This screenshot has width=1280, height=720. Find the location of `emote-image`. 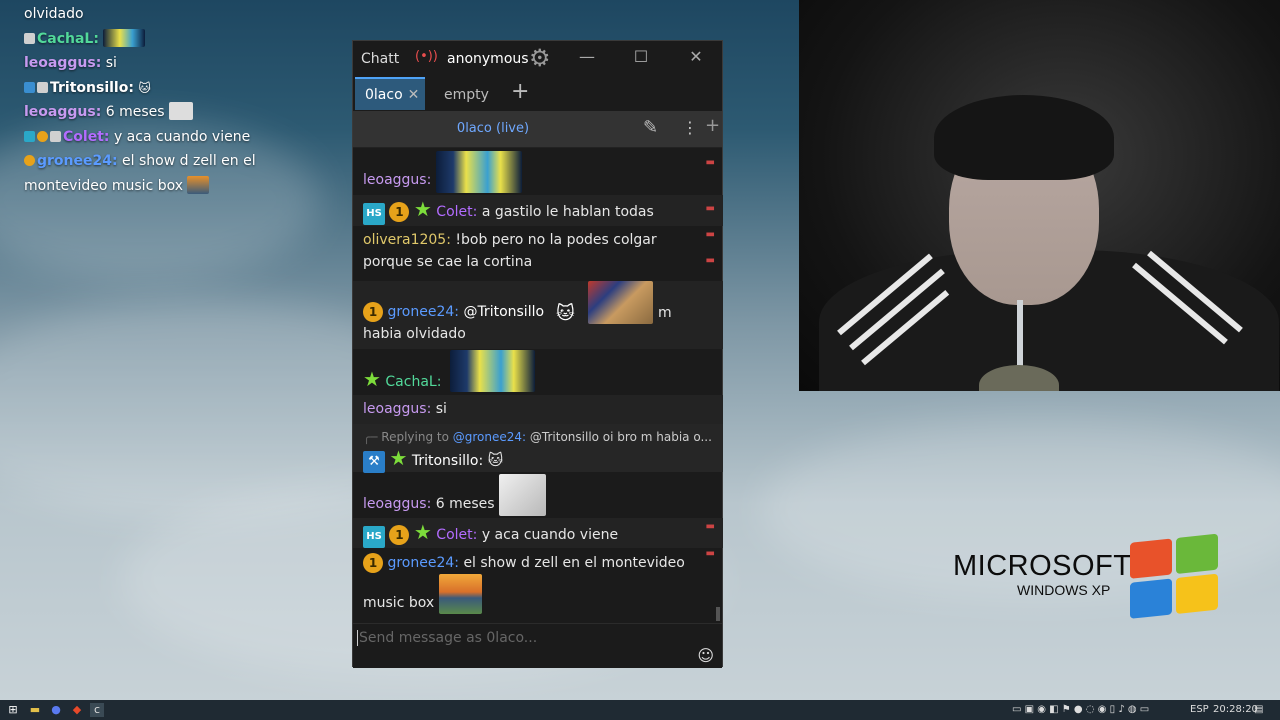

emote-image is located at coordinates (198, 184).